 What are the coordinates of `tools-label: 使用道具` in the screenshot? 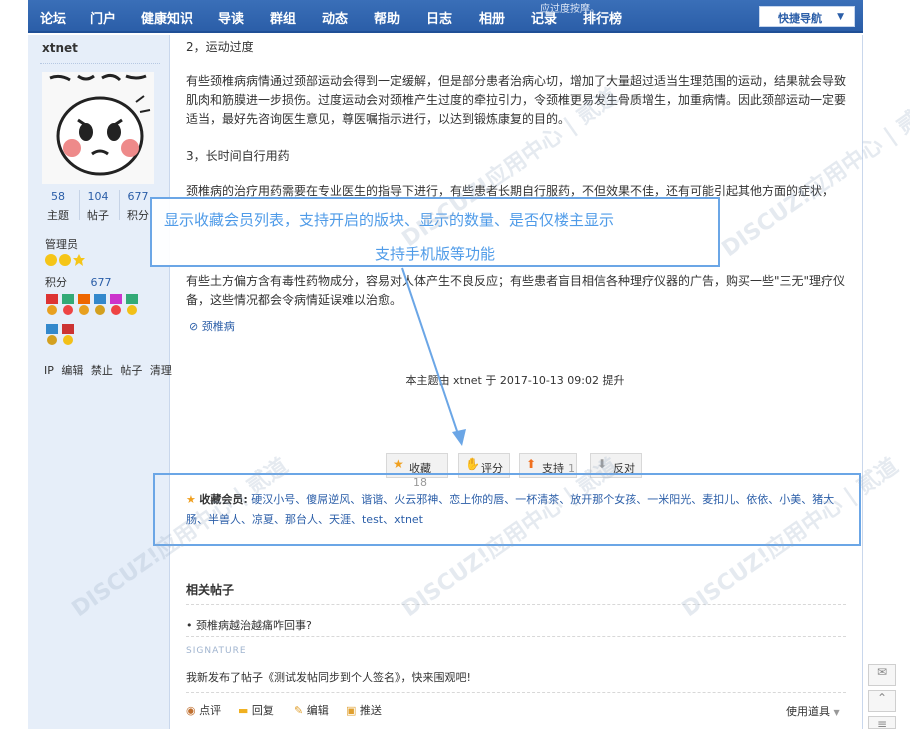 It's located at (808, 711).